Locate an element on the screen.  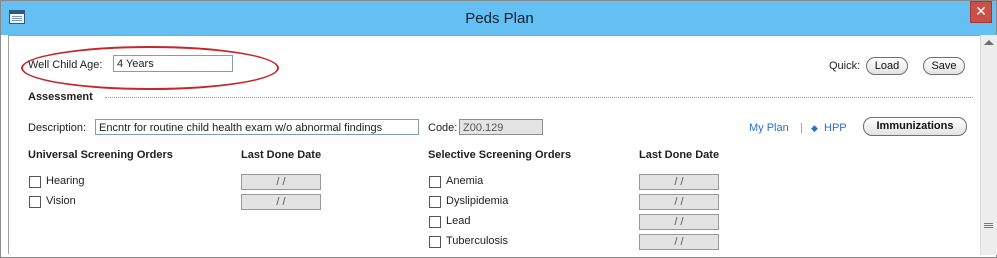
save-button: Save is located at coordinates (944, 66).